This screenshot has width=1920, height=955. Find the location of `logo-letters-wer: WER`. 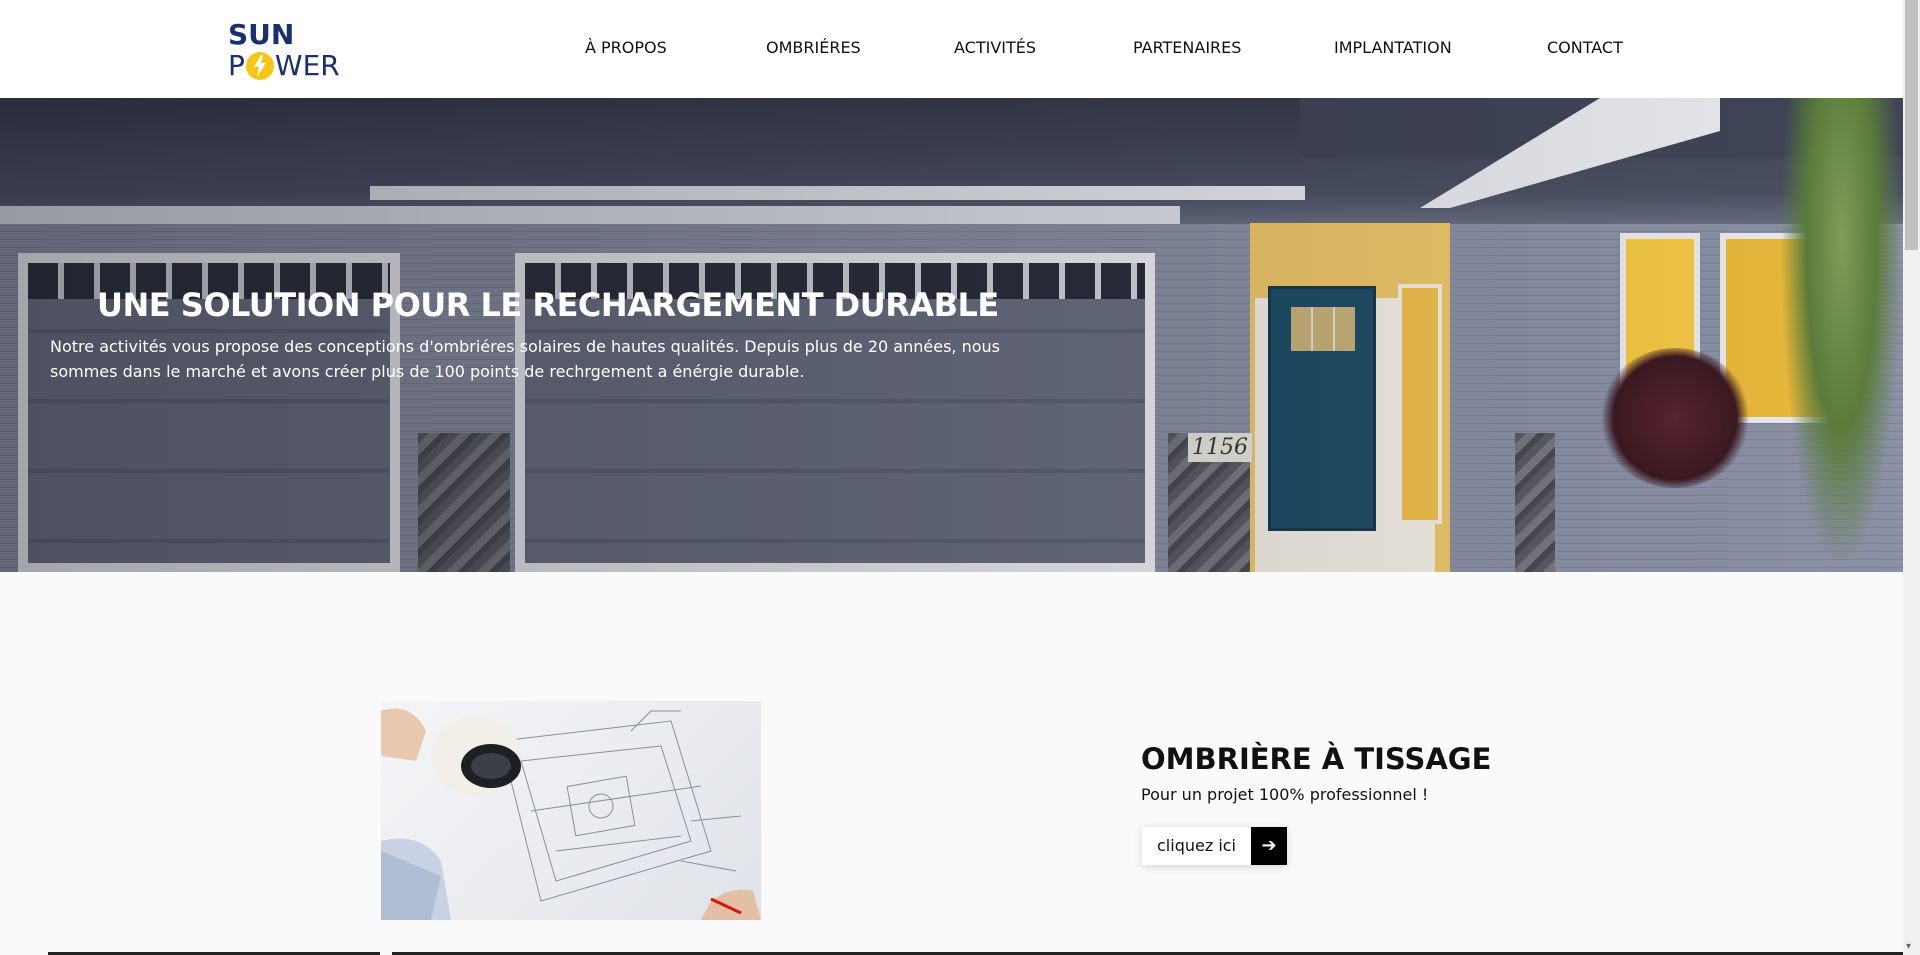

logo-letters-wer: WER is located at coordinates (307, 65).